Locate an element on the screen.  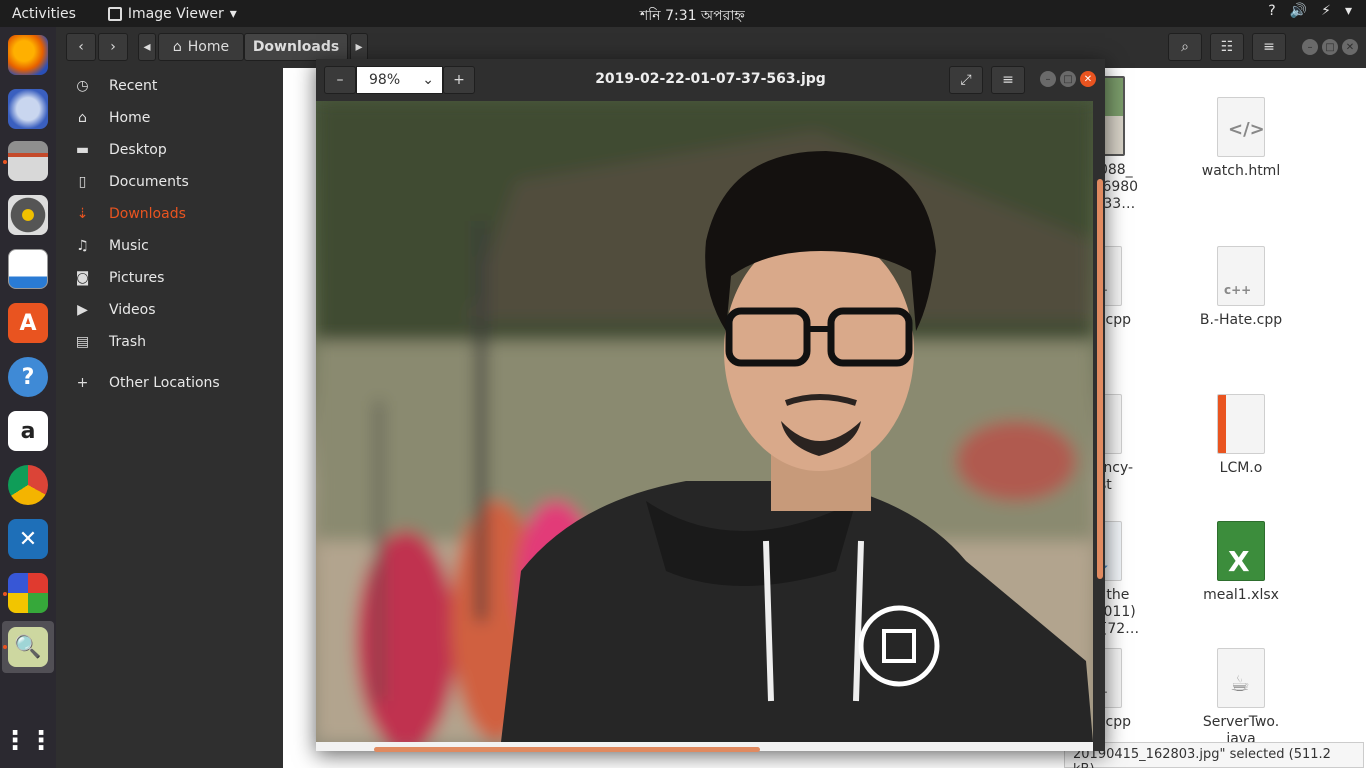
sidebar-item-home: ⌂ Home is located at coordinates (169, 118).